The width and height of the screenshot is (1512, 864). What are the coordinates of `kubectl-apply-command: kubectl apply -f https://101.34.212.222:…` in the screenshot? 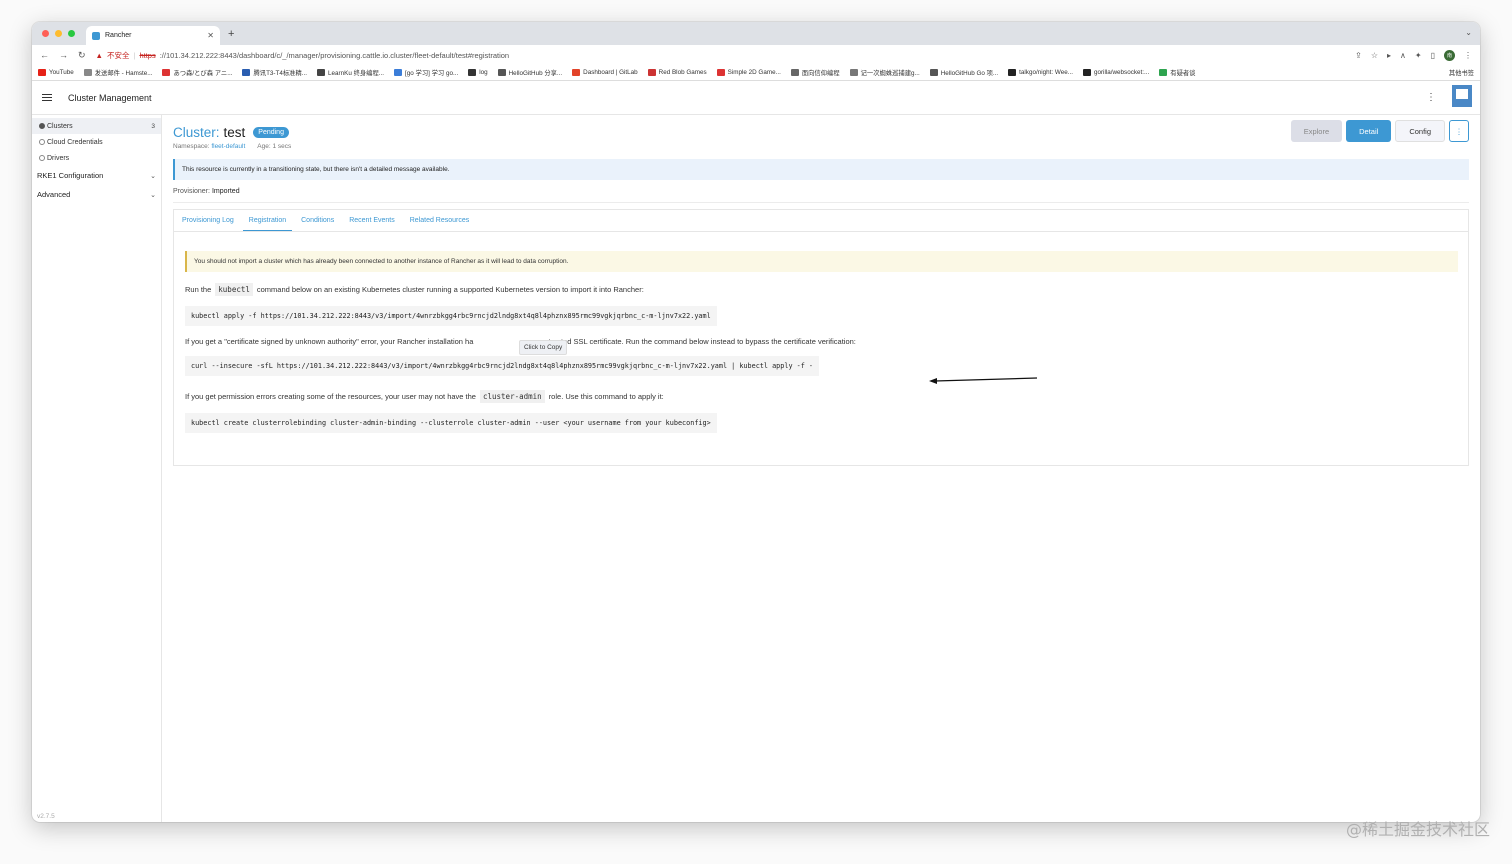 It's located at (451, 316).